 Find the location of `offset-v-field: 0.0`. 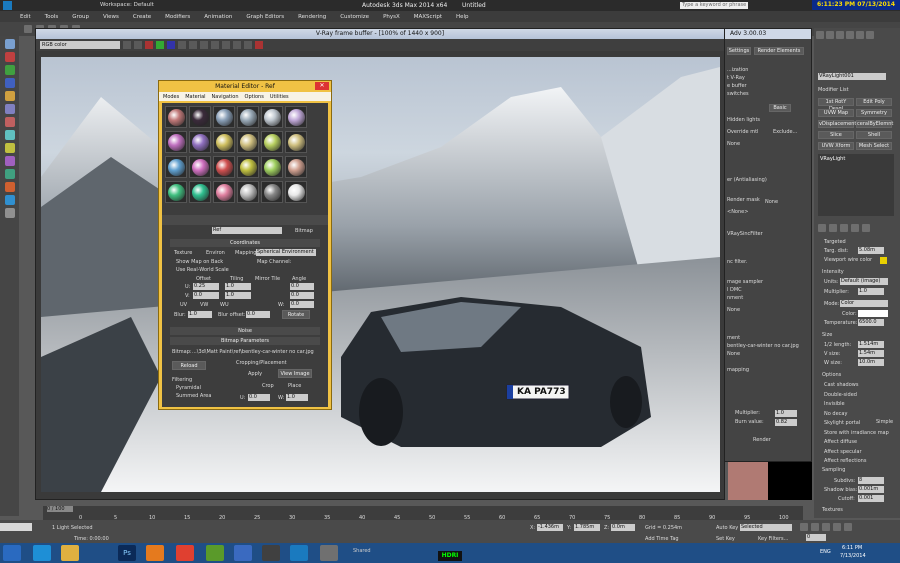

offset-v-field: 0.0 is located at coordinates (206, 295).